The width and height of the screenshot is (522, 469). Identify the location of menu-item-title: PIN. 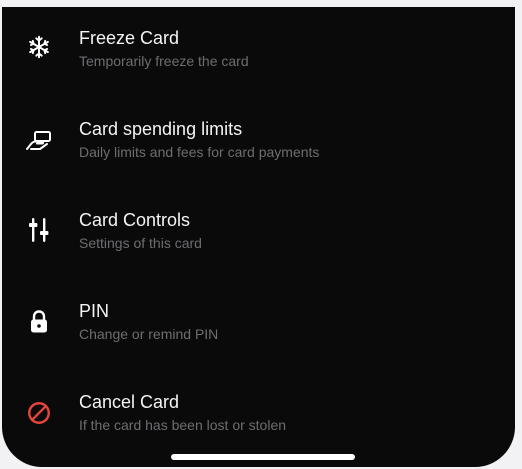
(94, 311).